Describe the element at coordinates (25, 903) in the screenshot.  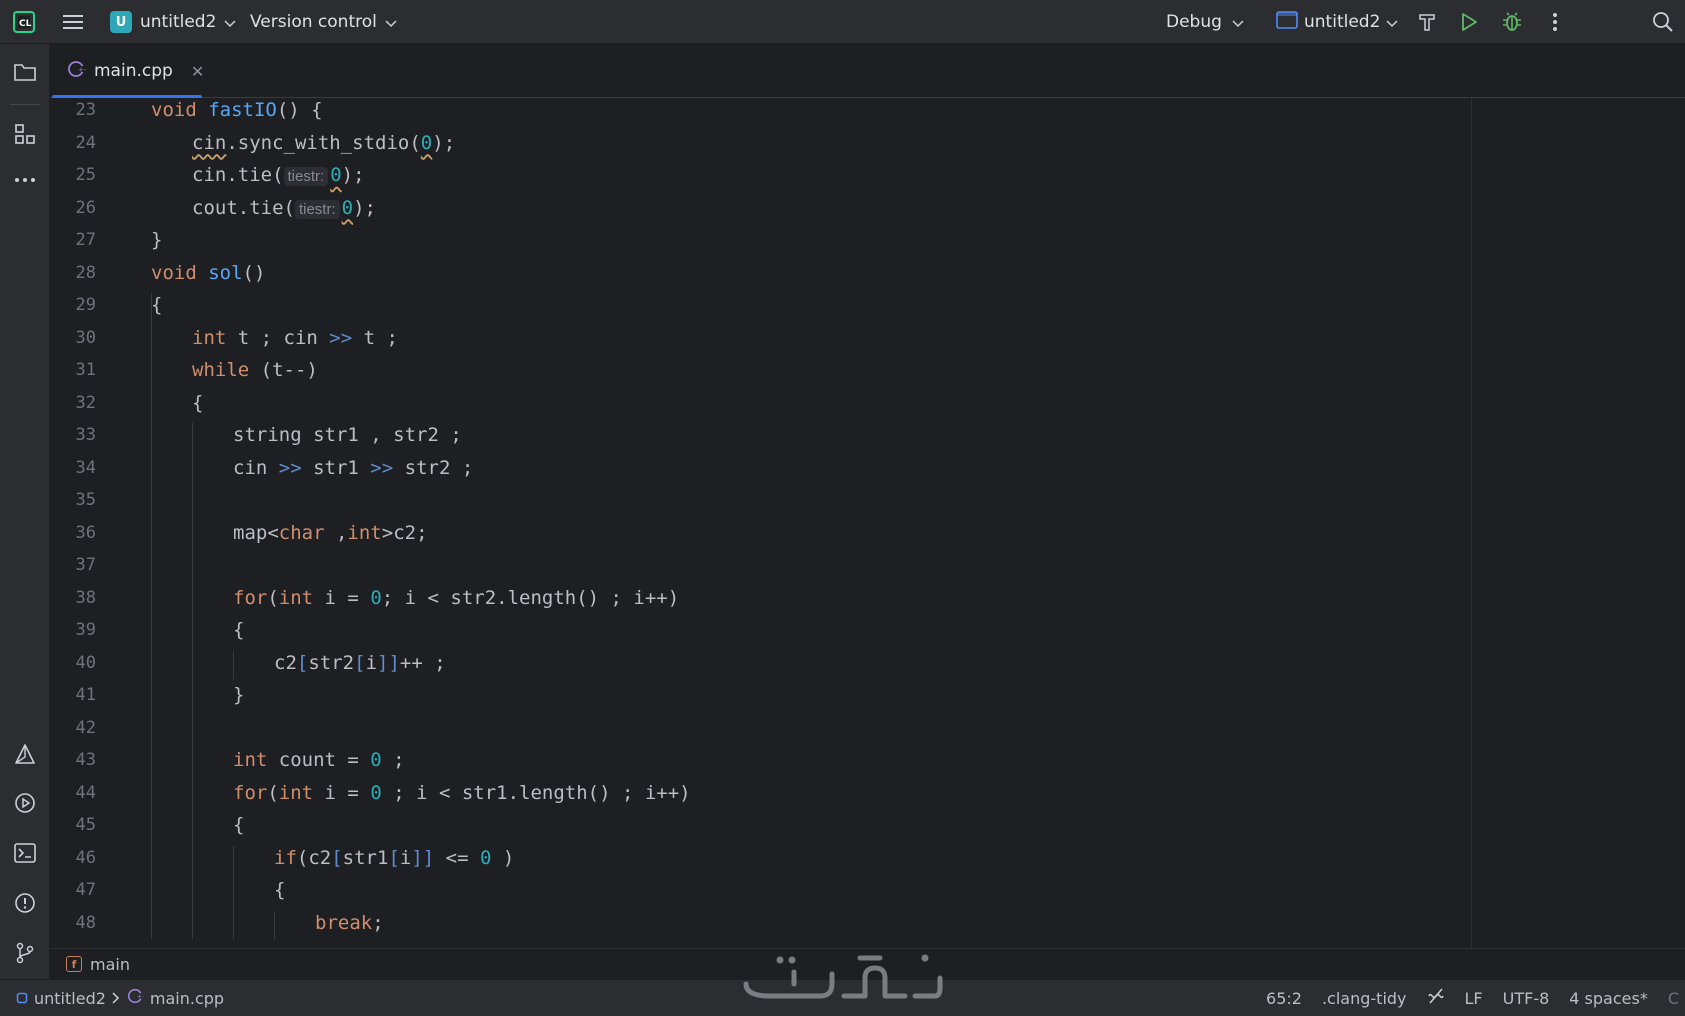
I see `problems-icon` at that location.